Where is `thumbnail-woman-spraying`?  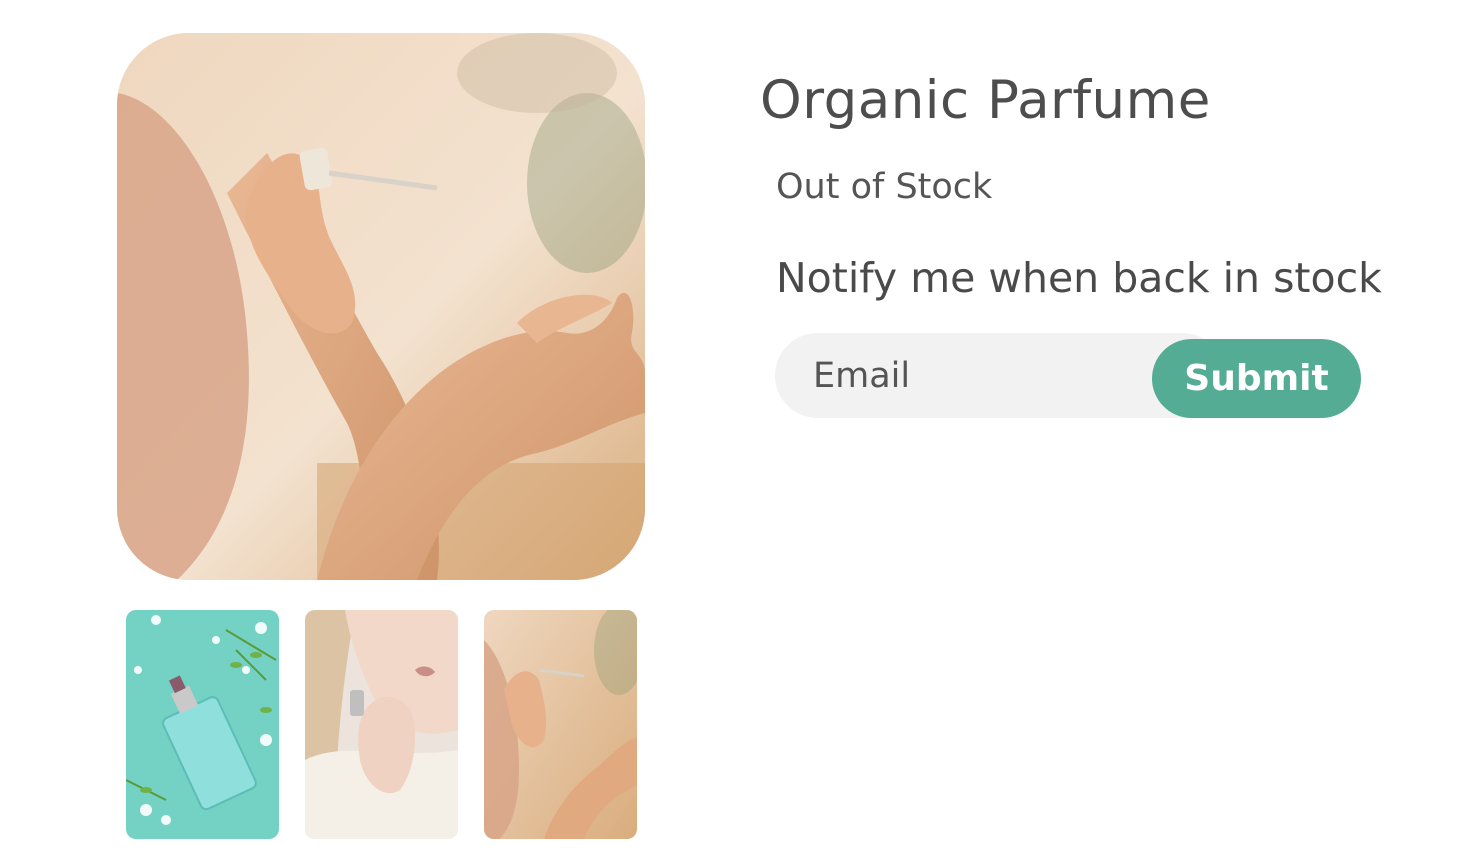
thumbnail-woman-spraying is located at coordinates (381, 724).